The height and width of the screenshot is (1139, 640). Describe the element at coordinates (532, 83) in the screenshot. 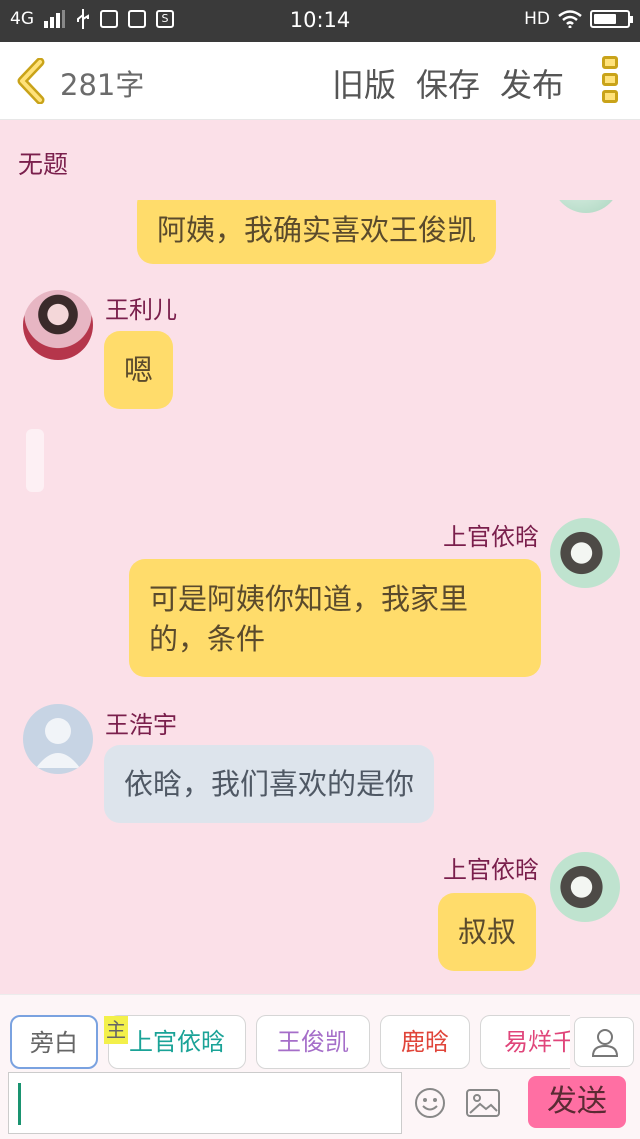

I see `publish-button: 发布` at that location.